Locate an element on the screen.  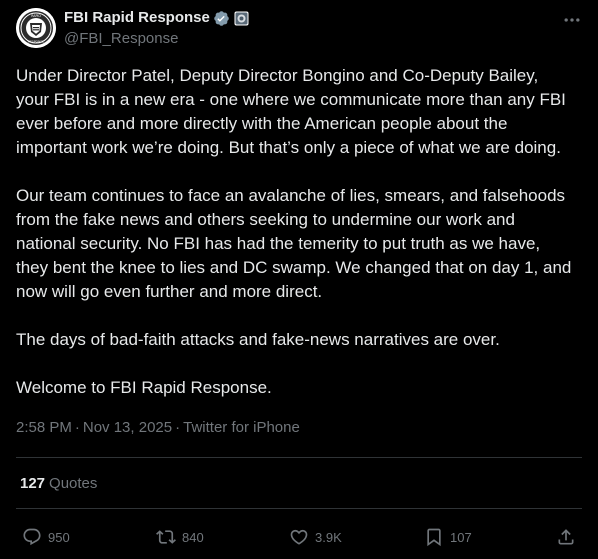
reply-icon is located at coordinates (32, 537).